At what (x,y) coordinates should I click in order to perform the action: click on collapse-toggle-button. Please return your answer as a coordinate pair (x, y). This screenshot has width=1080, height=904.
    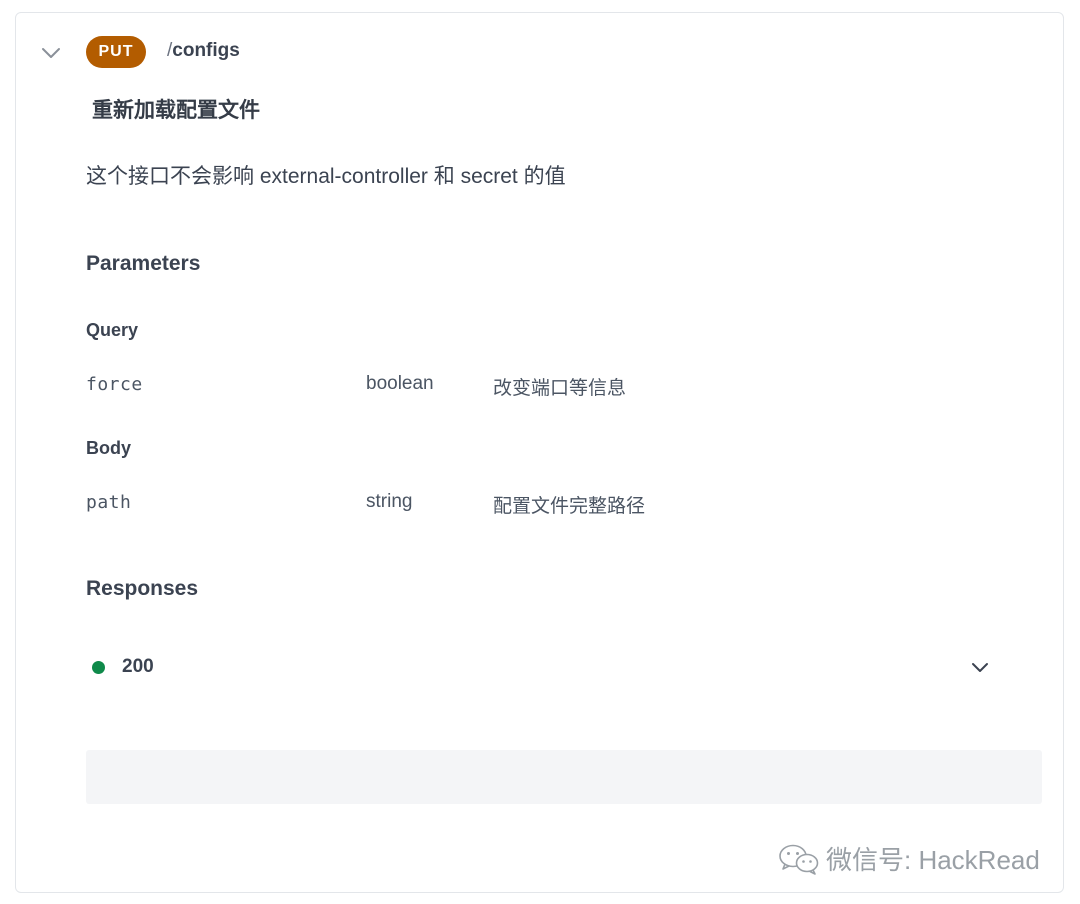
    Looking at the image, I should click on (51, 53).